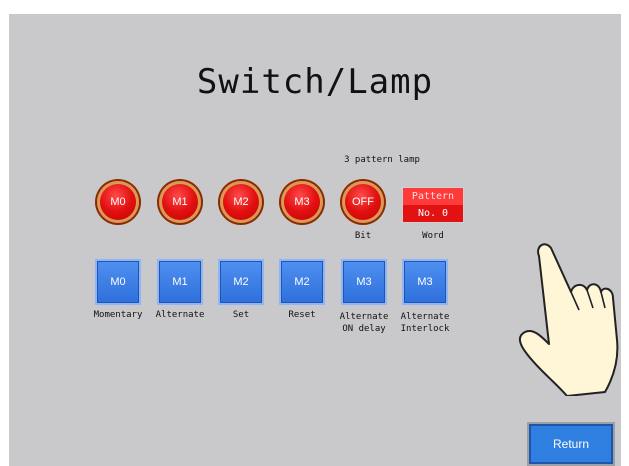  Describe the element at coordinates (569, 319) in the screenshot. I see `pointing-hand-icon` at that location.